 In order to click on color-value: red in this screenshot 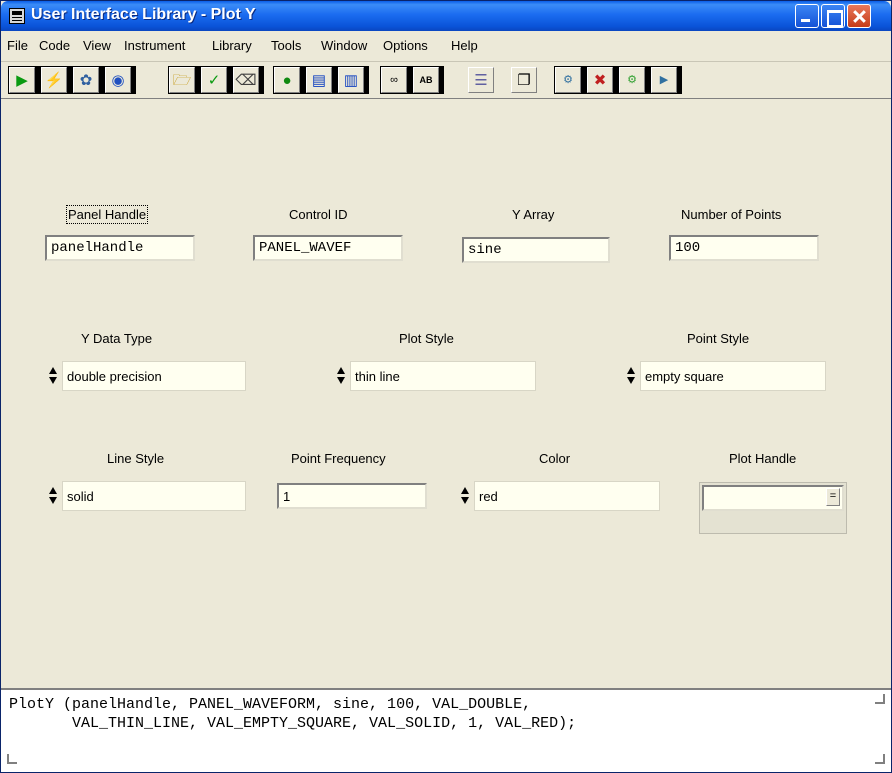, I will do `click(567, 496)`.